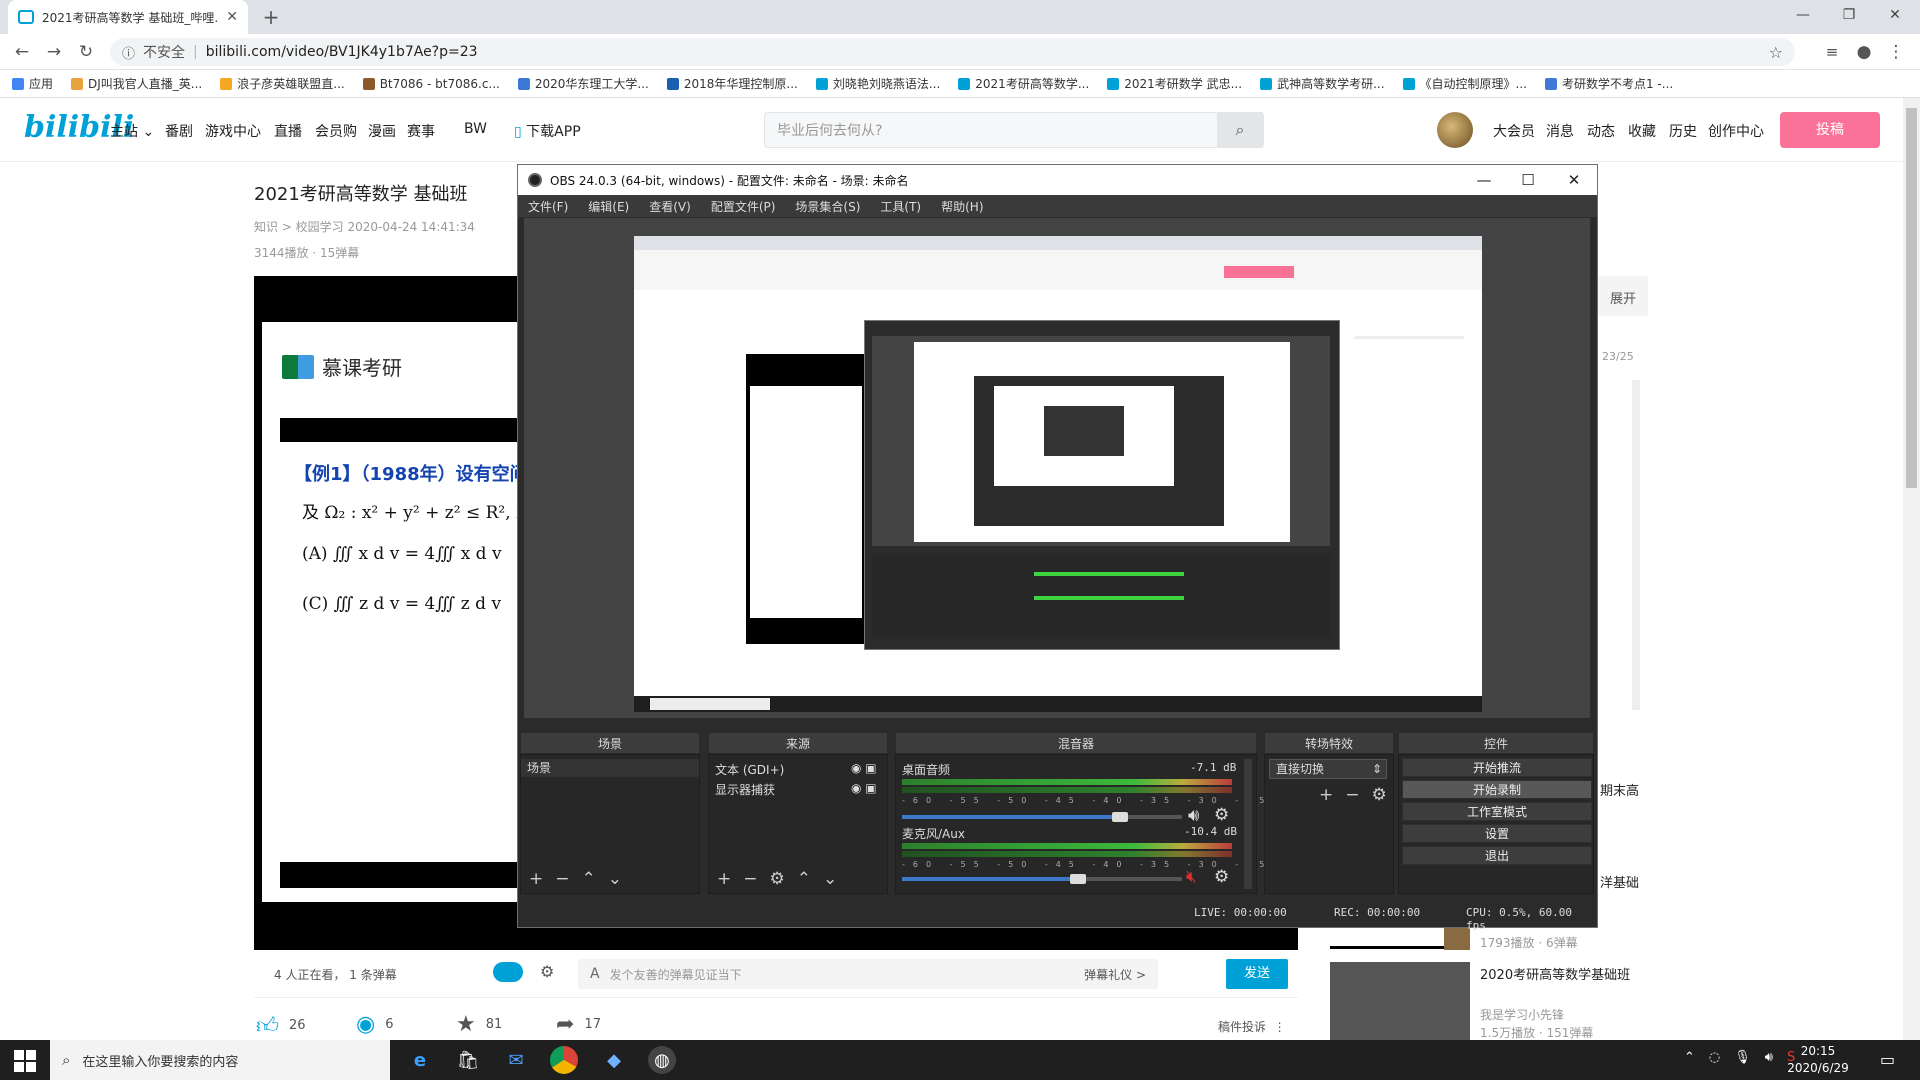  I want to click on link-favorites: 收藏, so click(1642, 131).